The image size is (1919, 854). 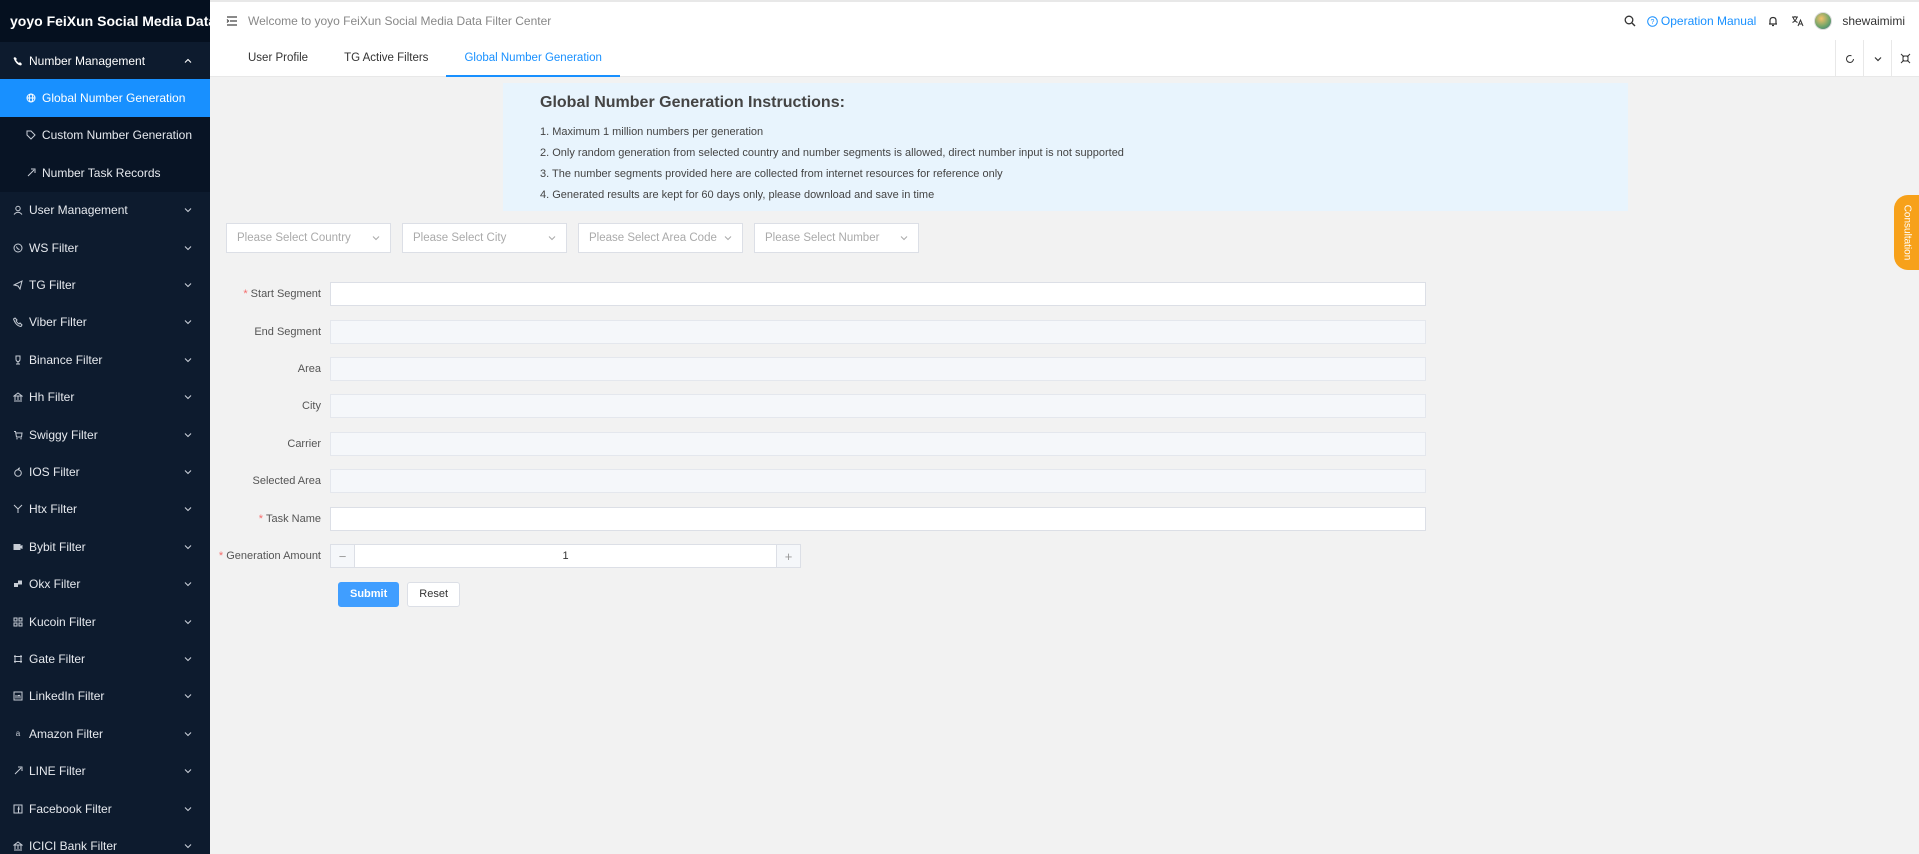 I want to click on sidebar-item-swiggy-filter: Swiggy Filter, so click(x=105, y=434).